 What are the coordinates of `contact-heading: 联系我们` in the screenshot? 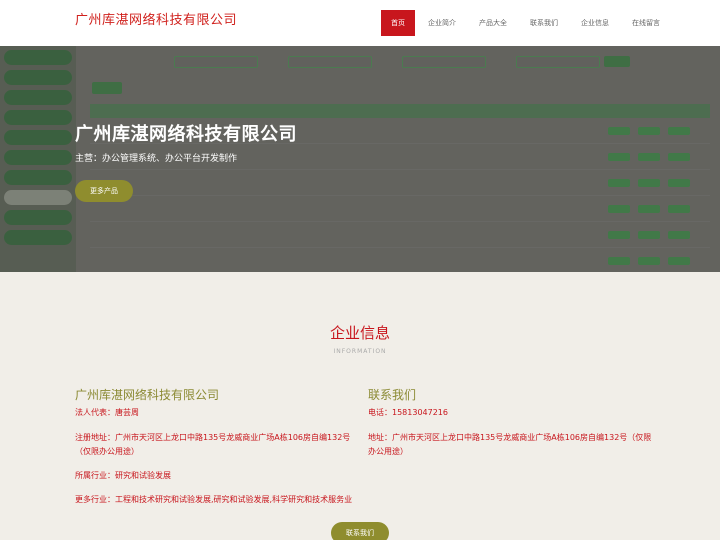 It's located at (392, 395).